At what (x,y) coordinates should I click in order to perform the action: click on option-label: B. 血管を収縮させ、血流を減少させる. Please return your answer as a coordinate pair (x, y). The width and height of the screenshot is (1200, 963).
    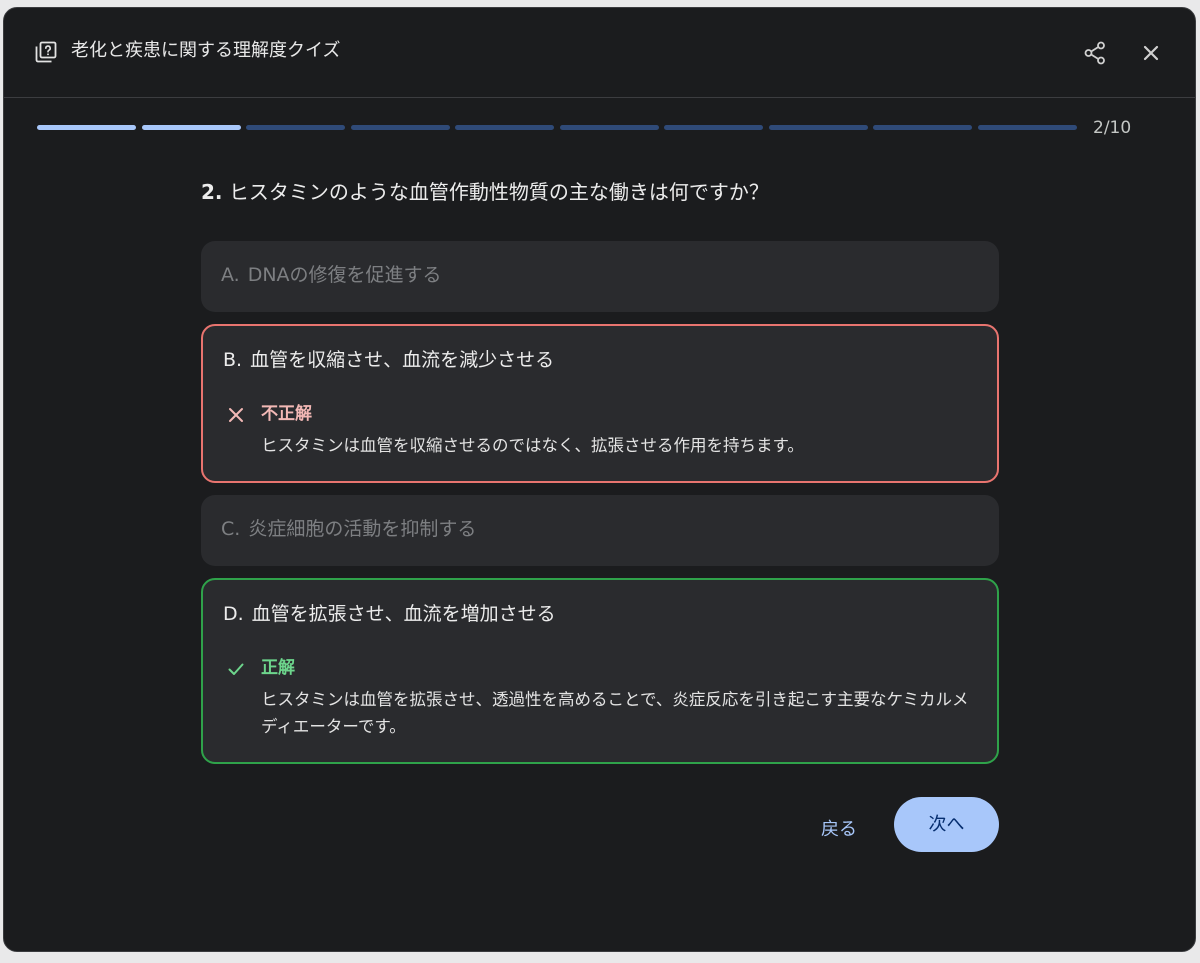
    Looking at the image, I should click on (388, 360).